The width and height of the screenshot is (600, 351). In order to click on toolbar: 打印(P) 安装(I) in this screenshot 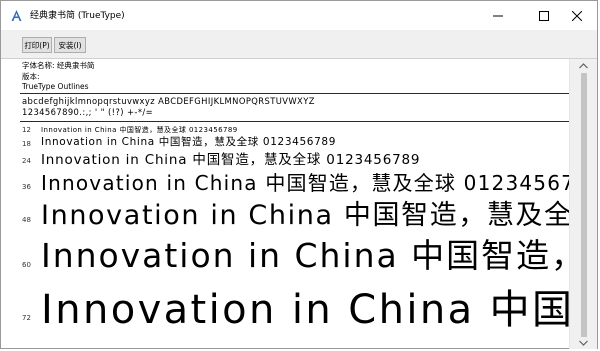, I will do `click(299, 44)`.